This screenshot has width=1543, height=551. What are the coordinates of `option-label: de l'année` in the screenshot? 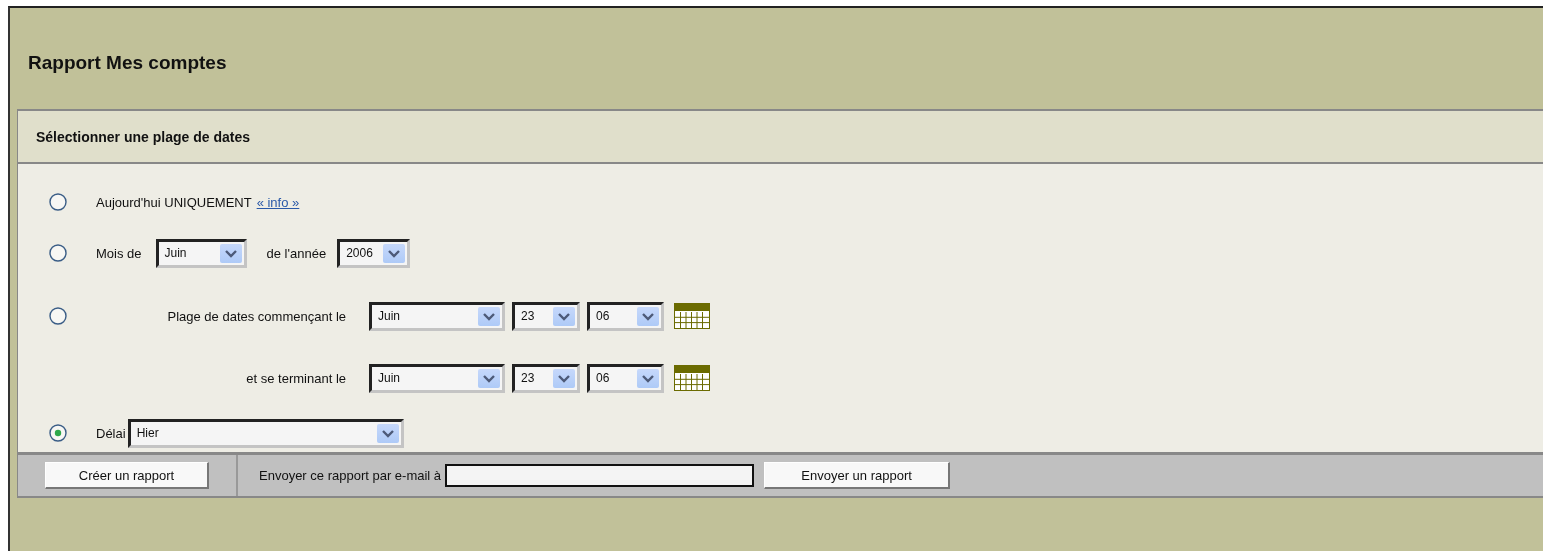 It's located at (296, 253).